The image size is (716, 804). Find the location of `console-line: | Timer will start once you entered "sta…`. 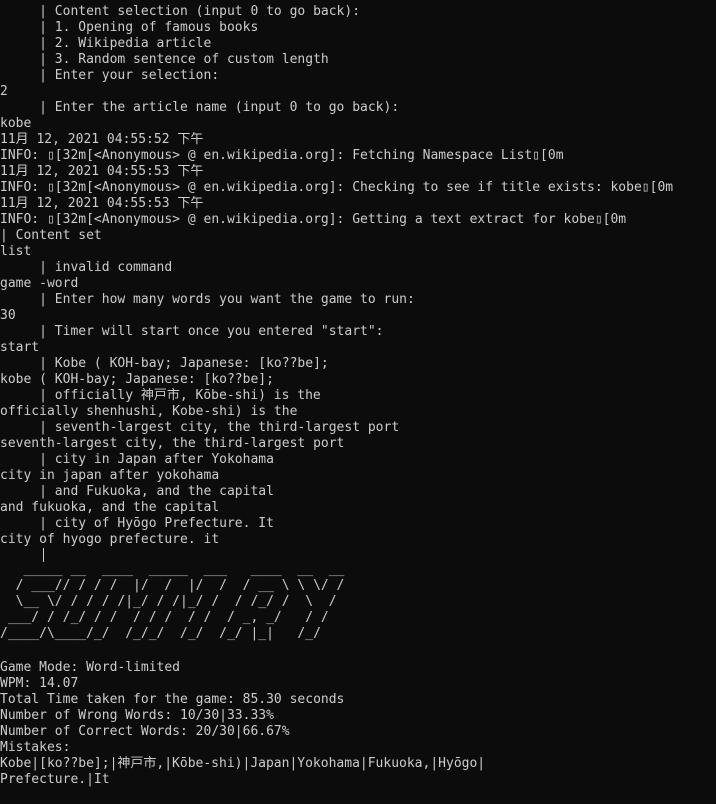

console-line: | Timer will start once you entered "sta… is located at coordinates (192, 331).